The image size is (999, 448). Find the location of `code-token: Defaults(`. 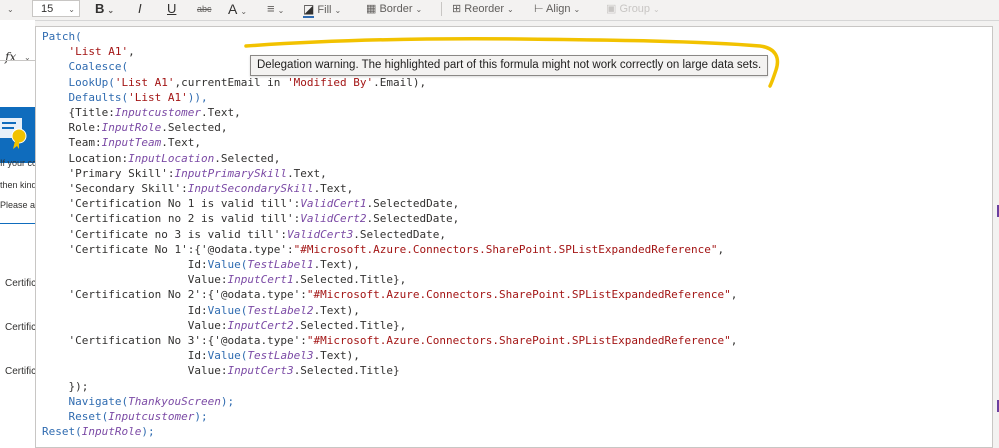

code-token: Defaults( is located at coordinates (98, 97).